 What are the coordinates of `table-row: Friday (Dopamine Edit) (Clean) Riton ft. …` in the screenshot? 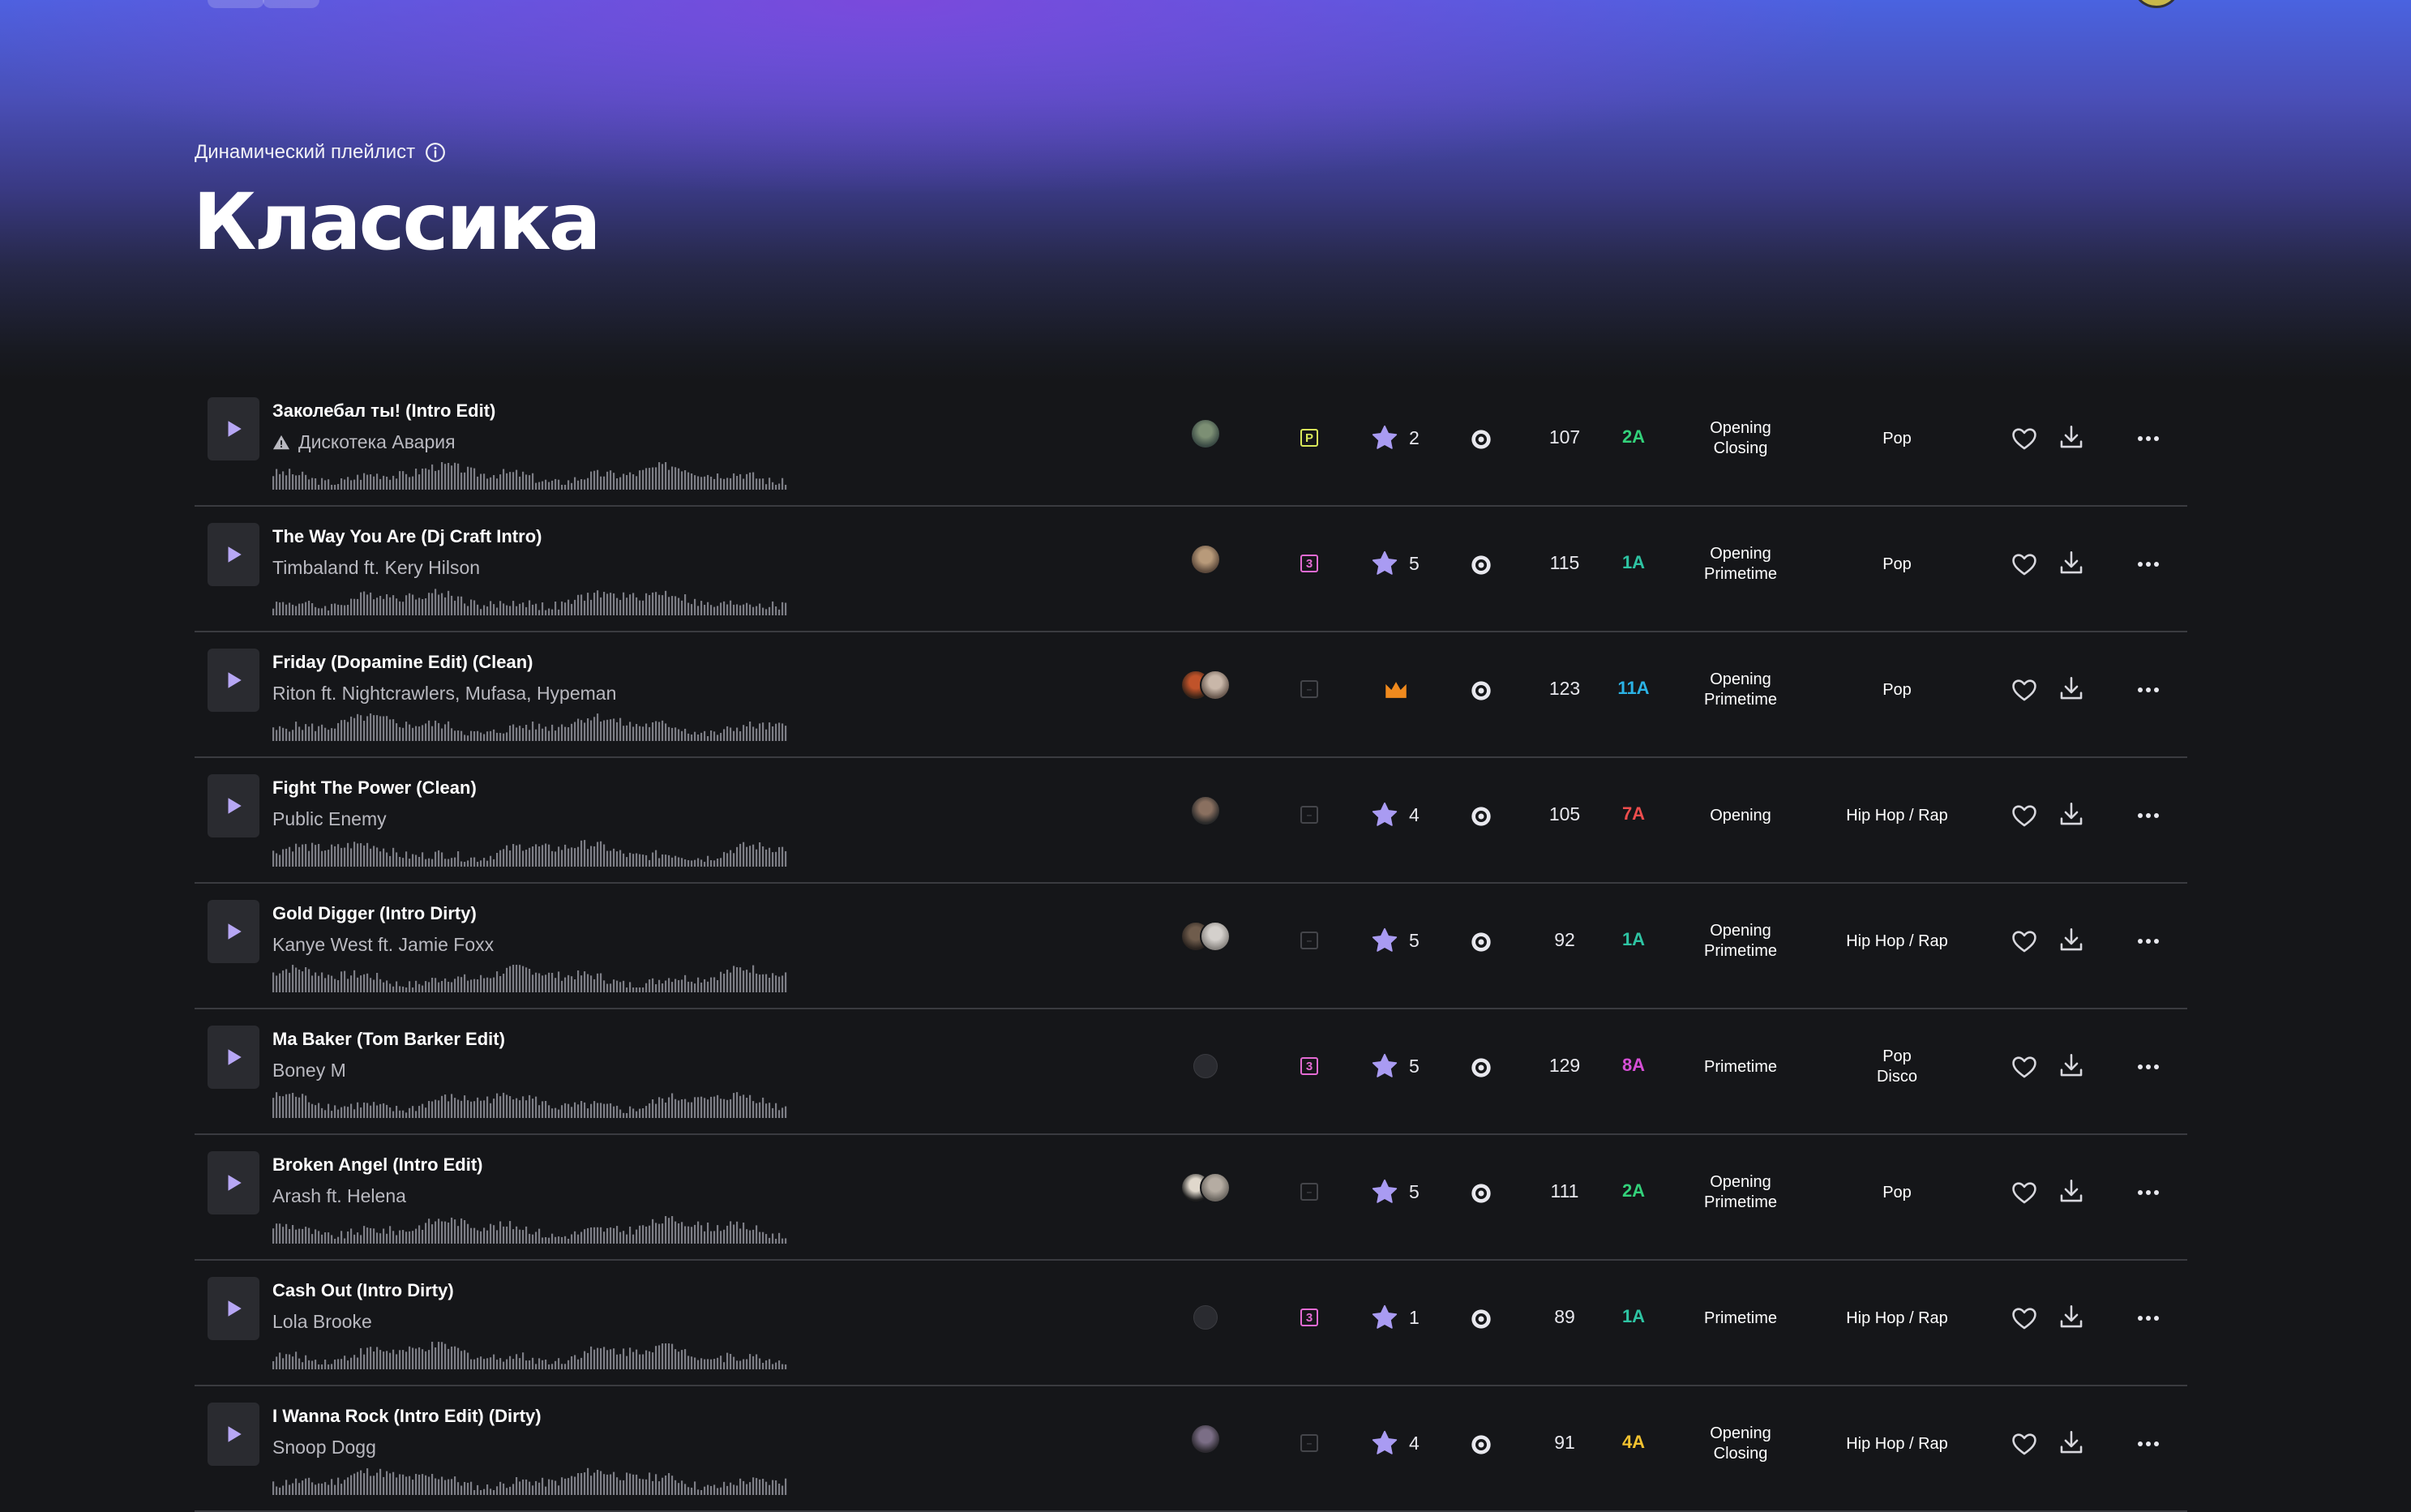 It's located at (1191, 695).